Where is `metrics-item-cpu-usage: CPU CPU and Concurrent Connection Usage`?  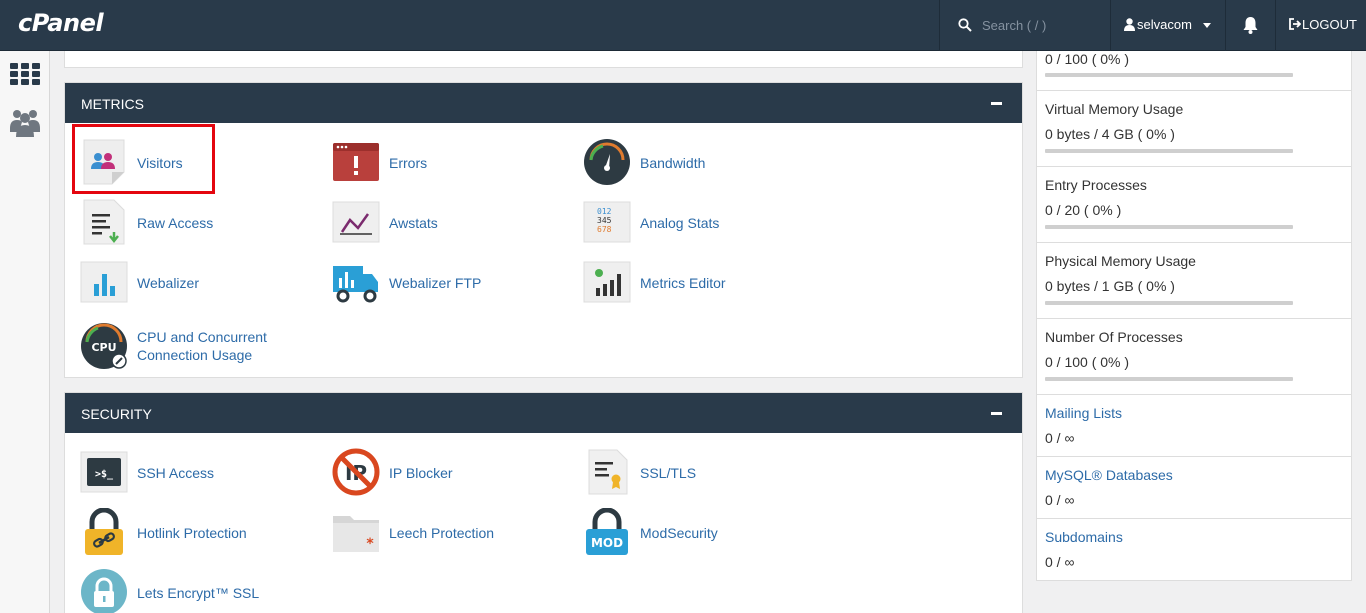 metrics-item-cpu-usage: CPU CPU and Concurrent Connection Usage is located at coordinates (190, 346).